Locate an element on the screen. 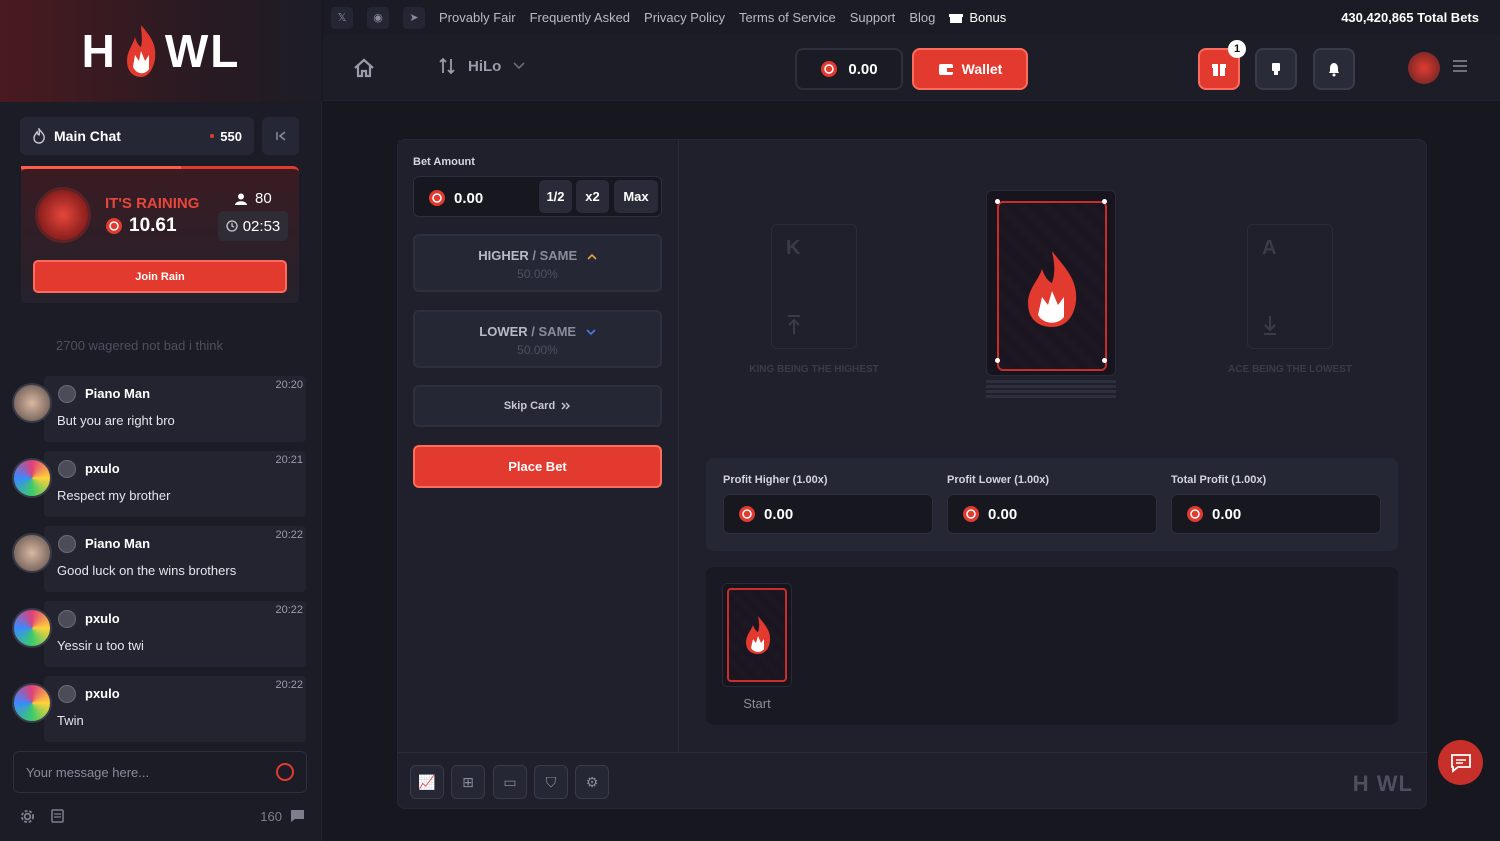  message-text: Twin is located at coordinates (70, 720).